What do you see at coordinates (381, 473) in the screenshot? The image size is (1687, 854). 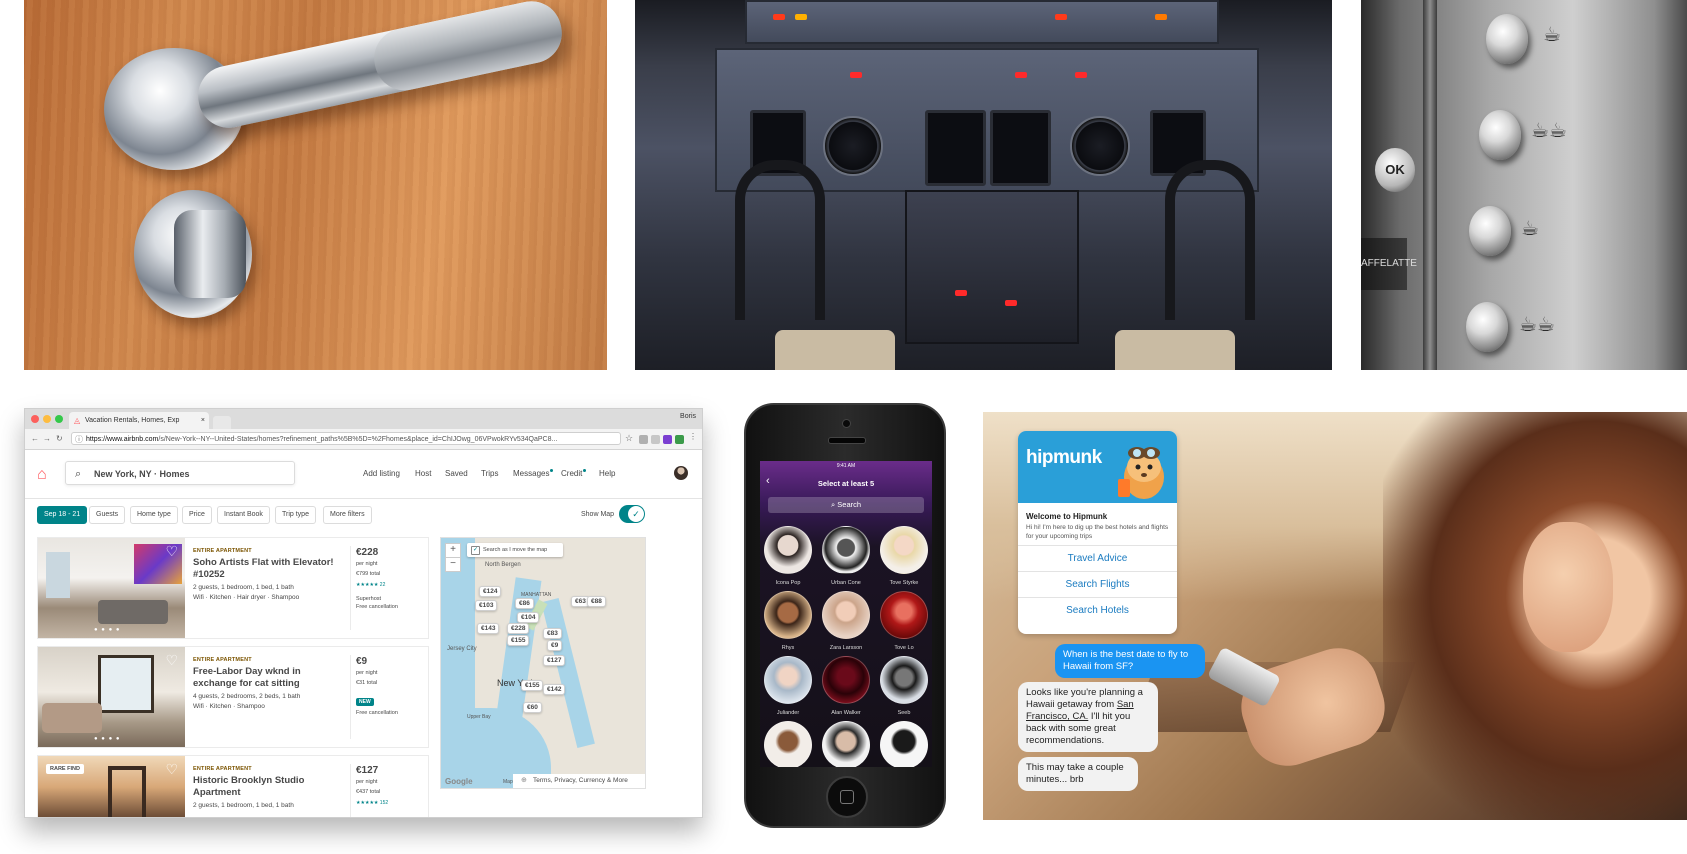 I see `nav-add-listing: Add listing` at bounding box center [381, 473].